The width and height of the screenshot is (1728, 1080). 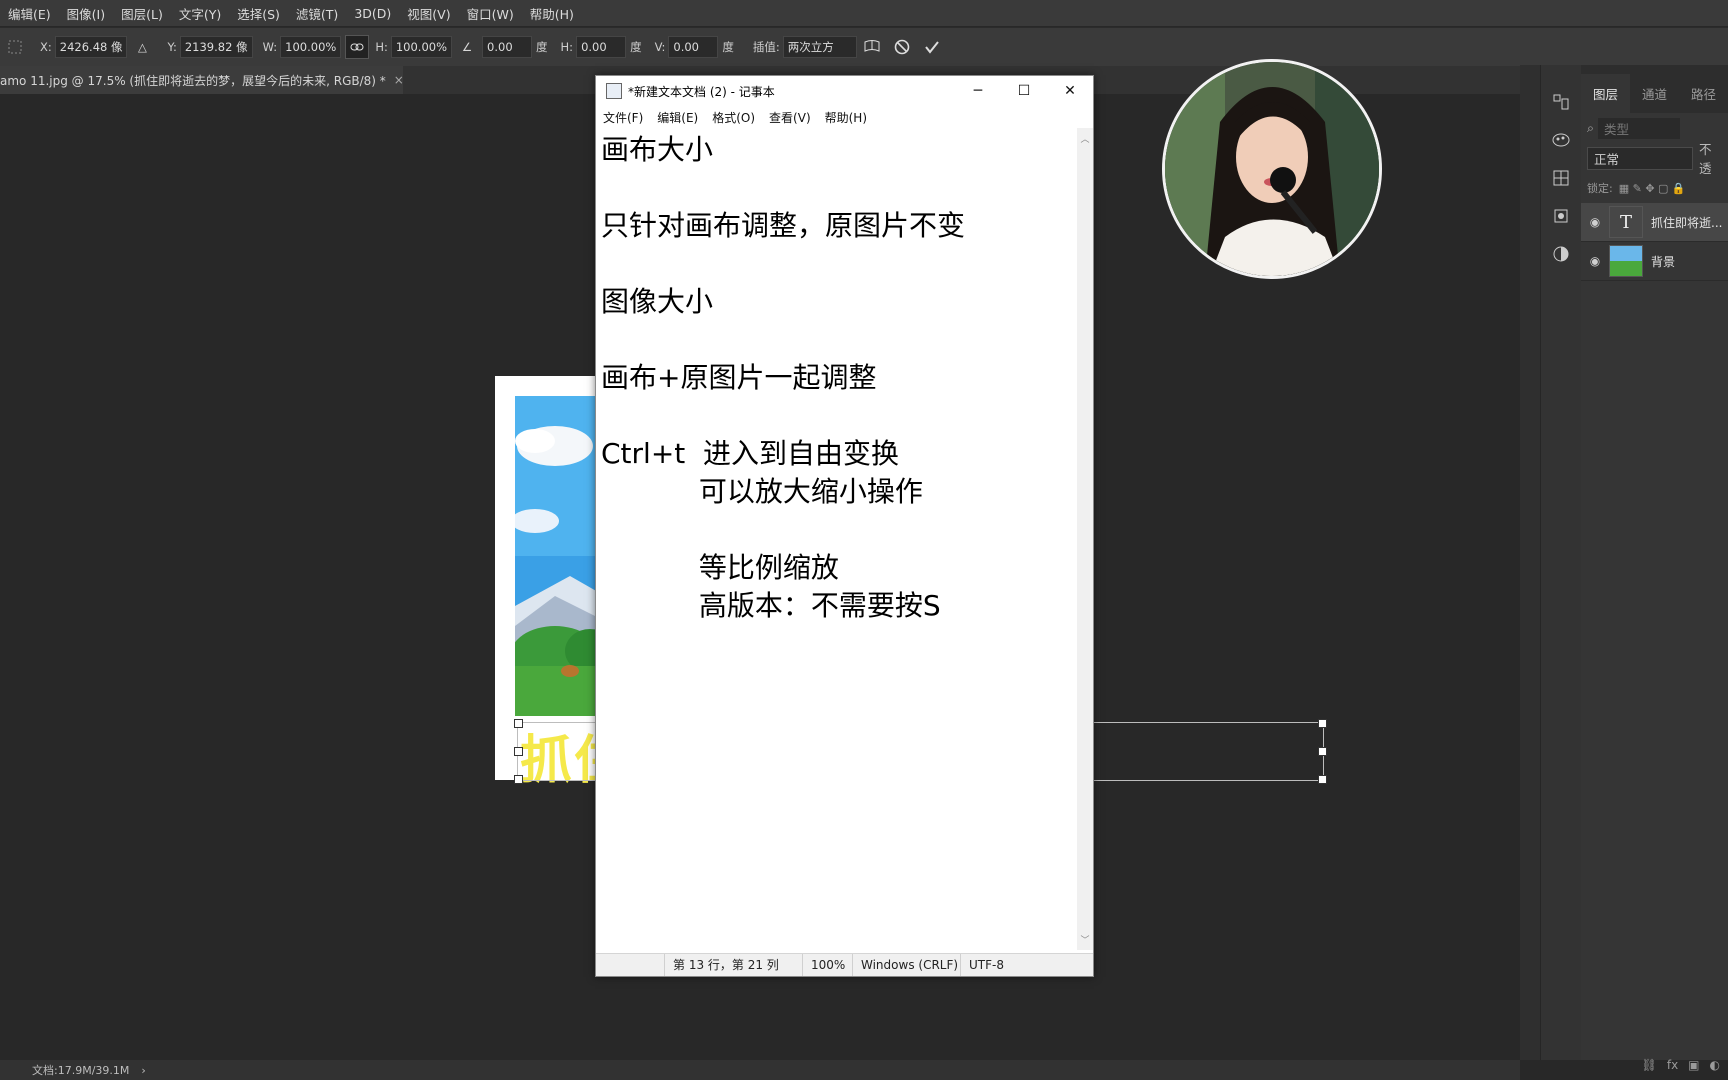 I want to click on h-label: H:, so click(x=381, y=47).